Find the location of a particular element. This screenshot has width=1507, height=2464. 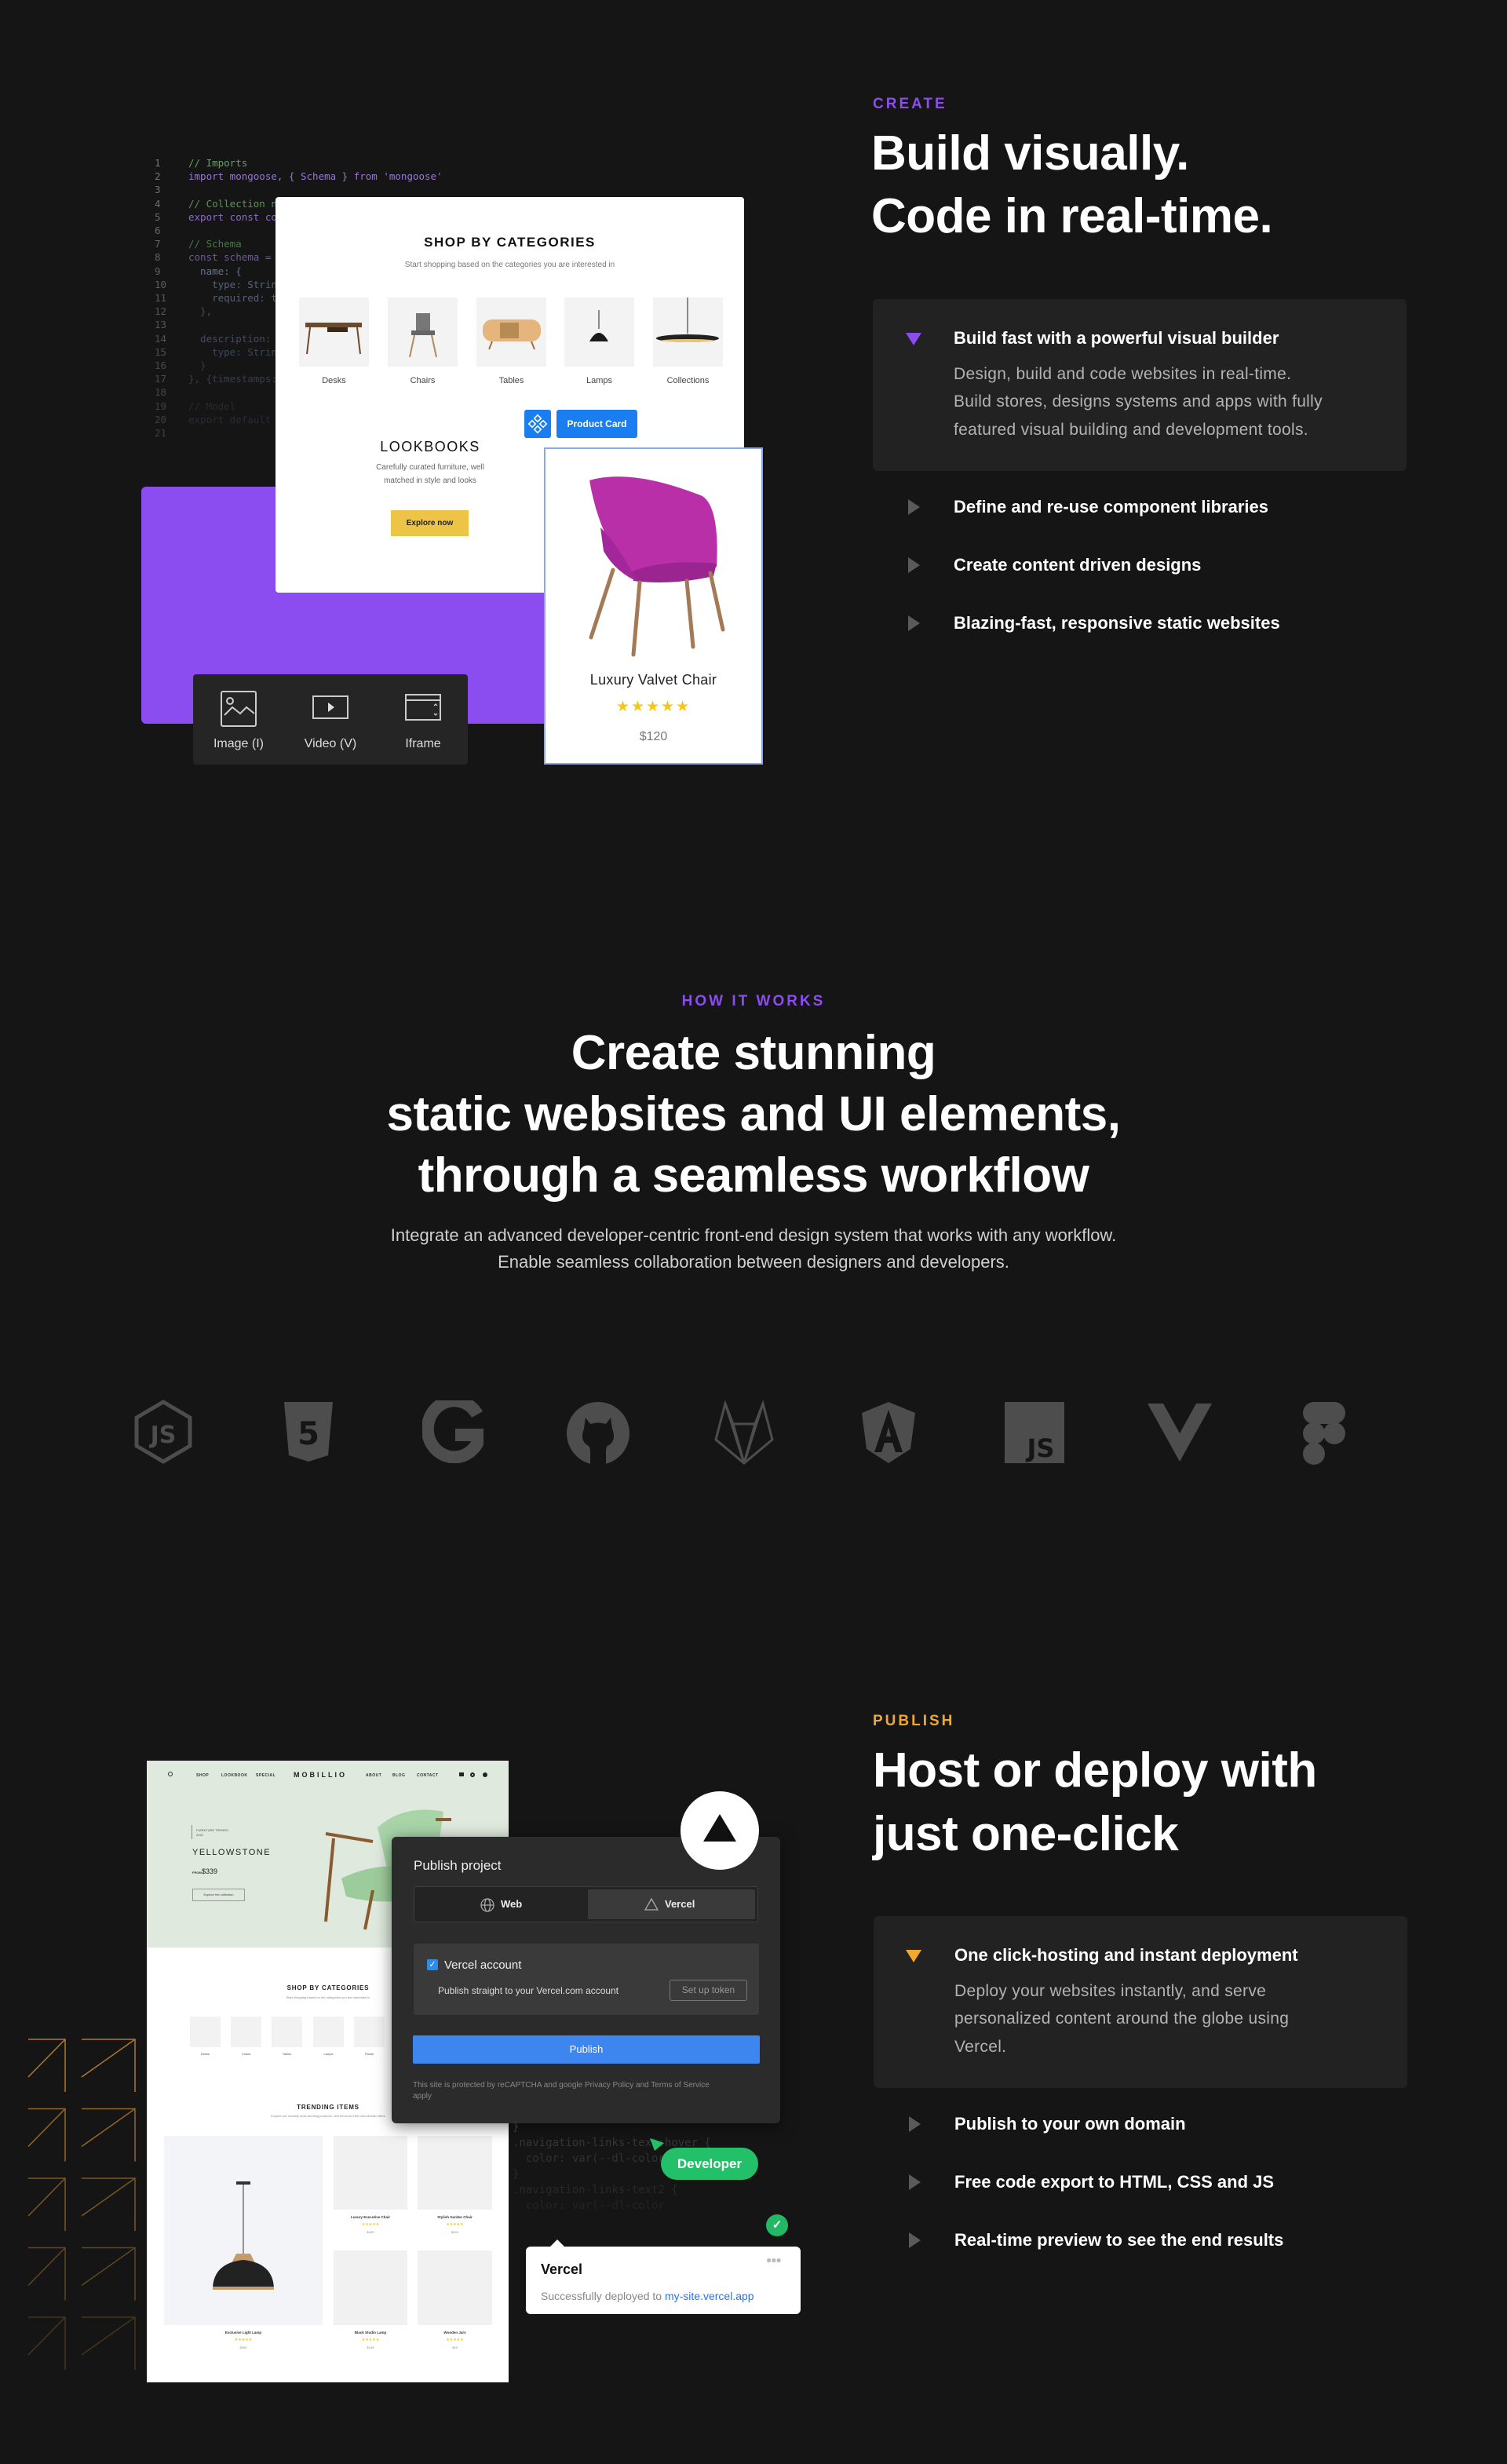

code-line: // Model is located at coordinates (212, 406).